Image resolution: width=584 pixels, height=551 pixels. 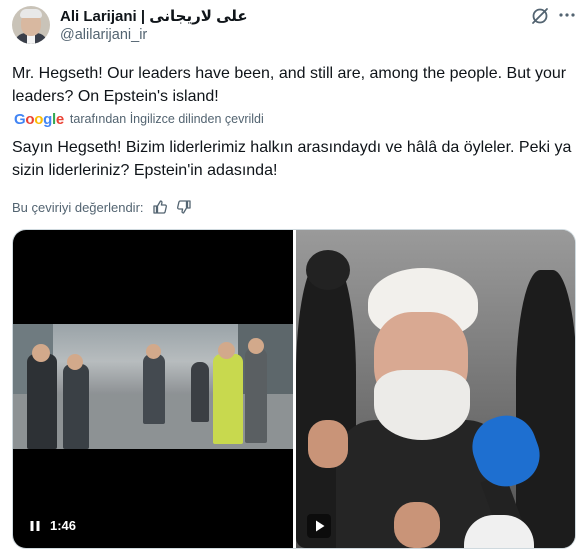 I want to click on avatar, so click(x=31, y=25).